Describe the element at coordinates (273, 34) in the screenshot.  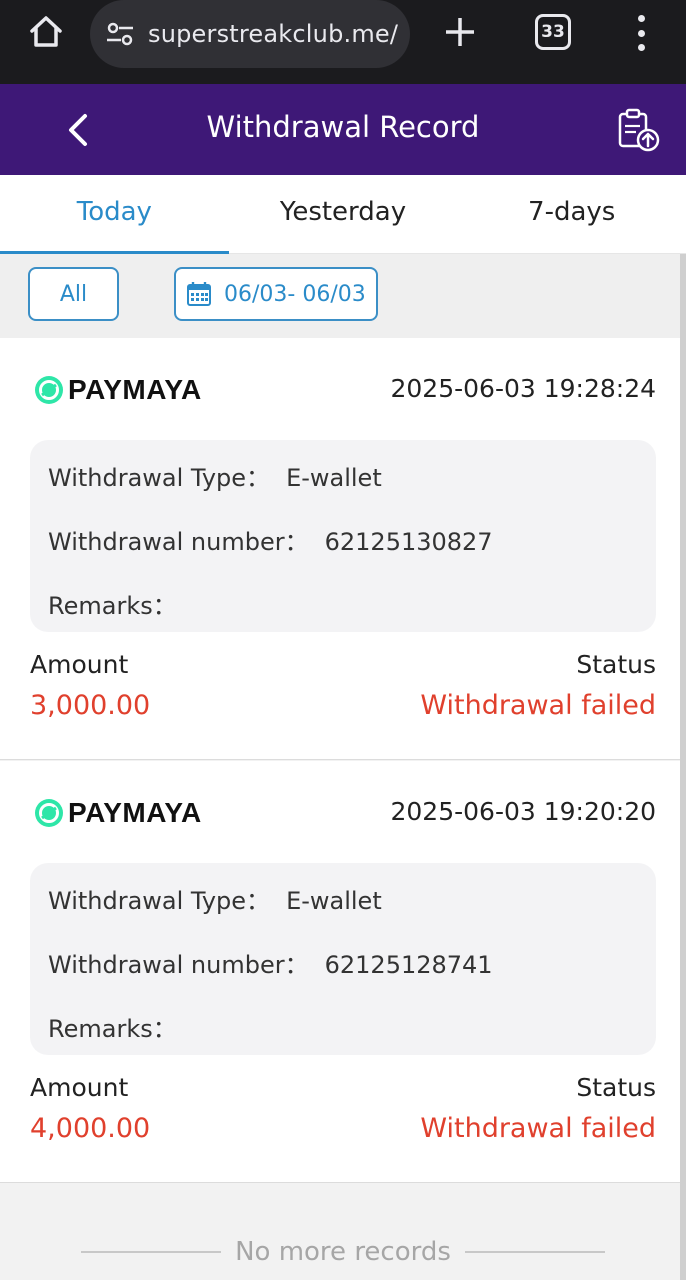
I see `url-text: superstreakclub.me/m` at that location.